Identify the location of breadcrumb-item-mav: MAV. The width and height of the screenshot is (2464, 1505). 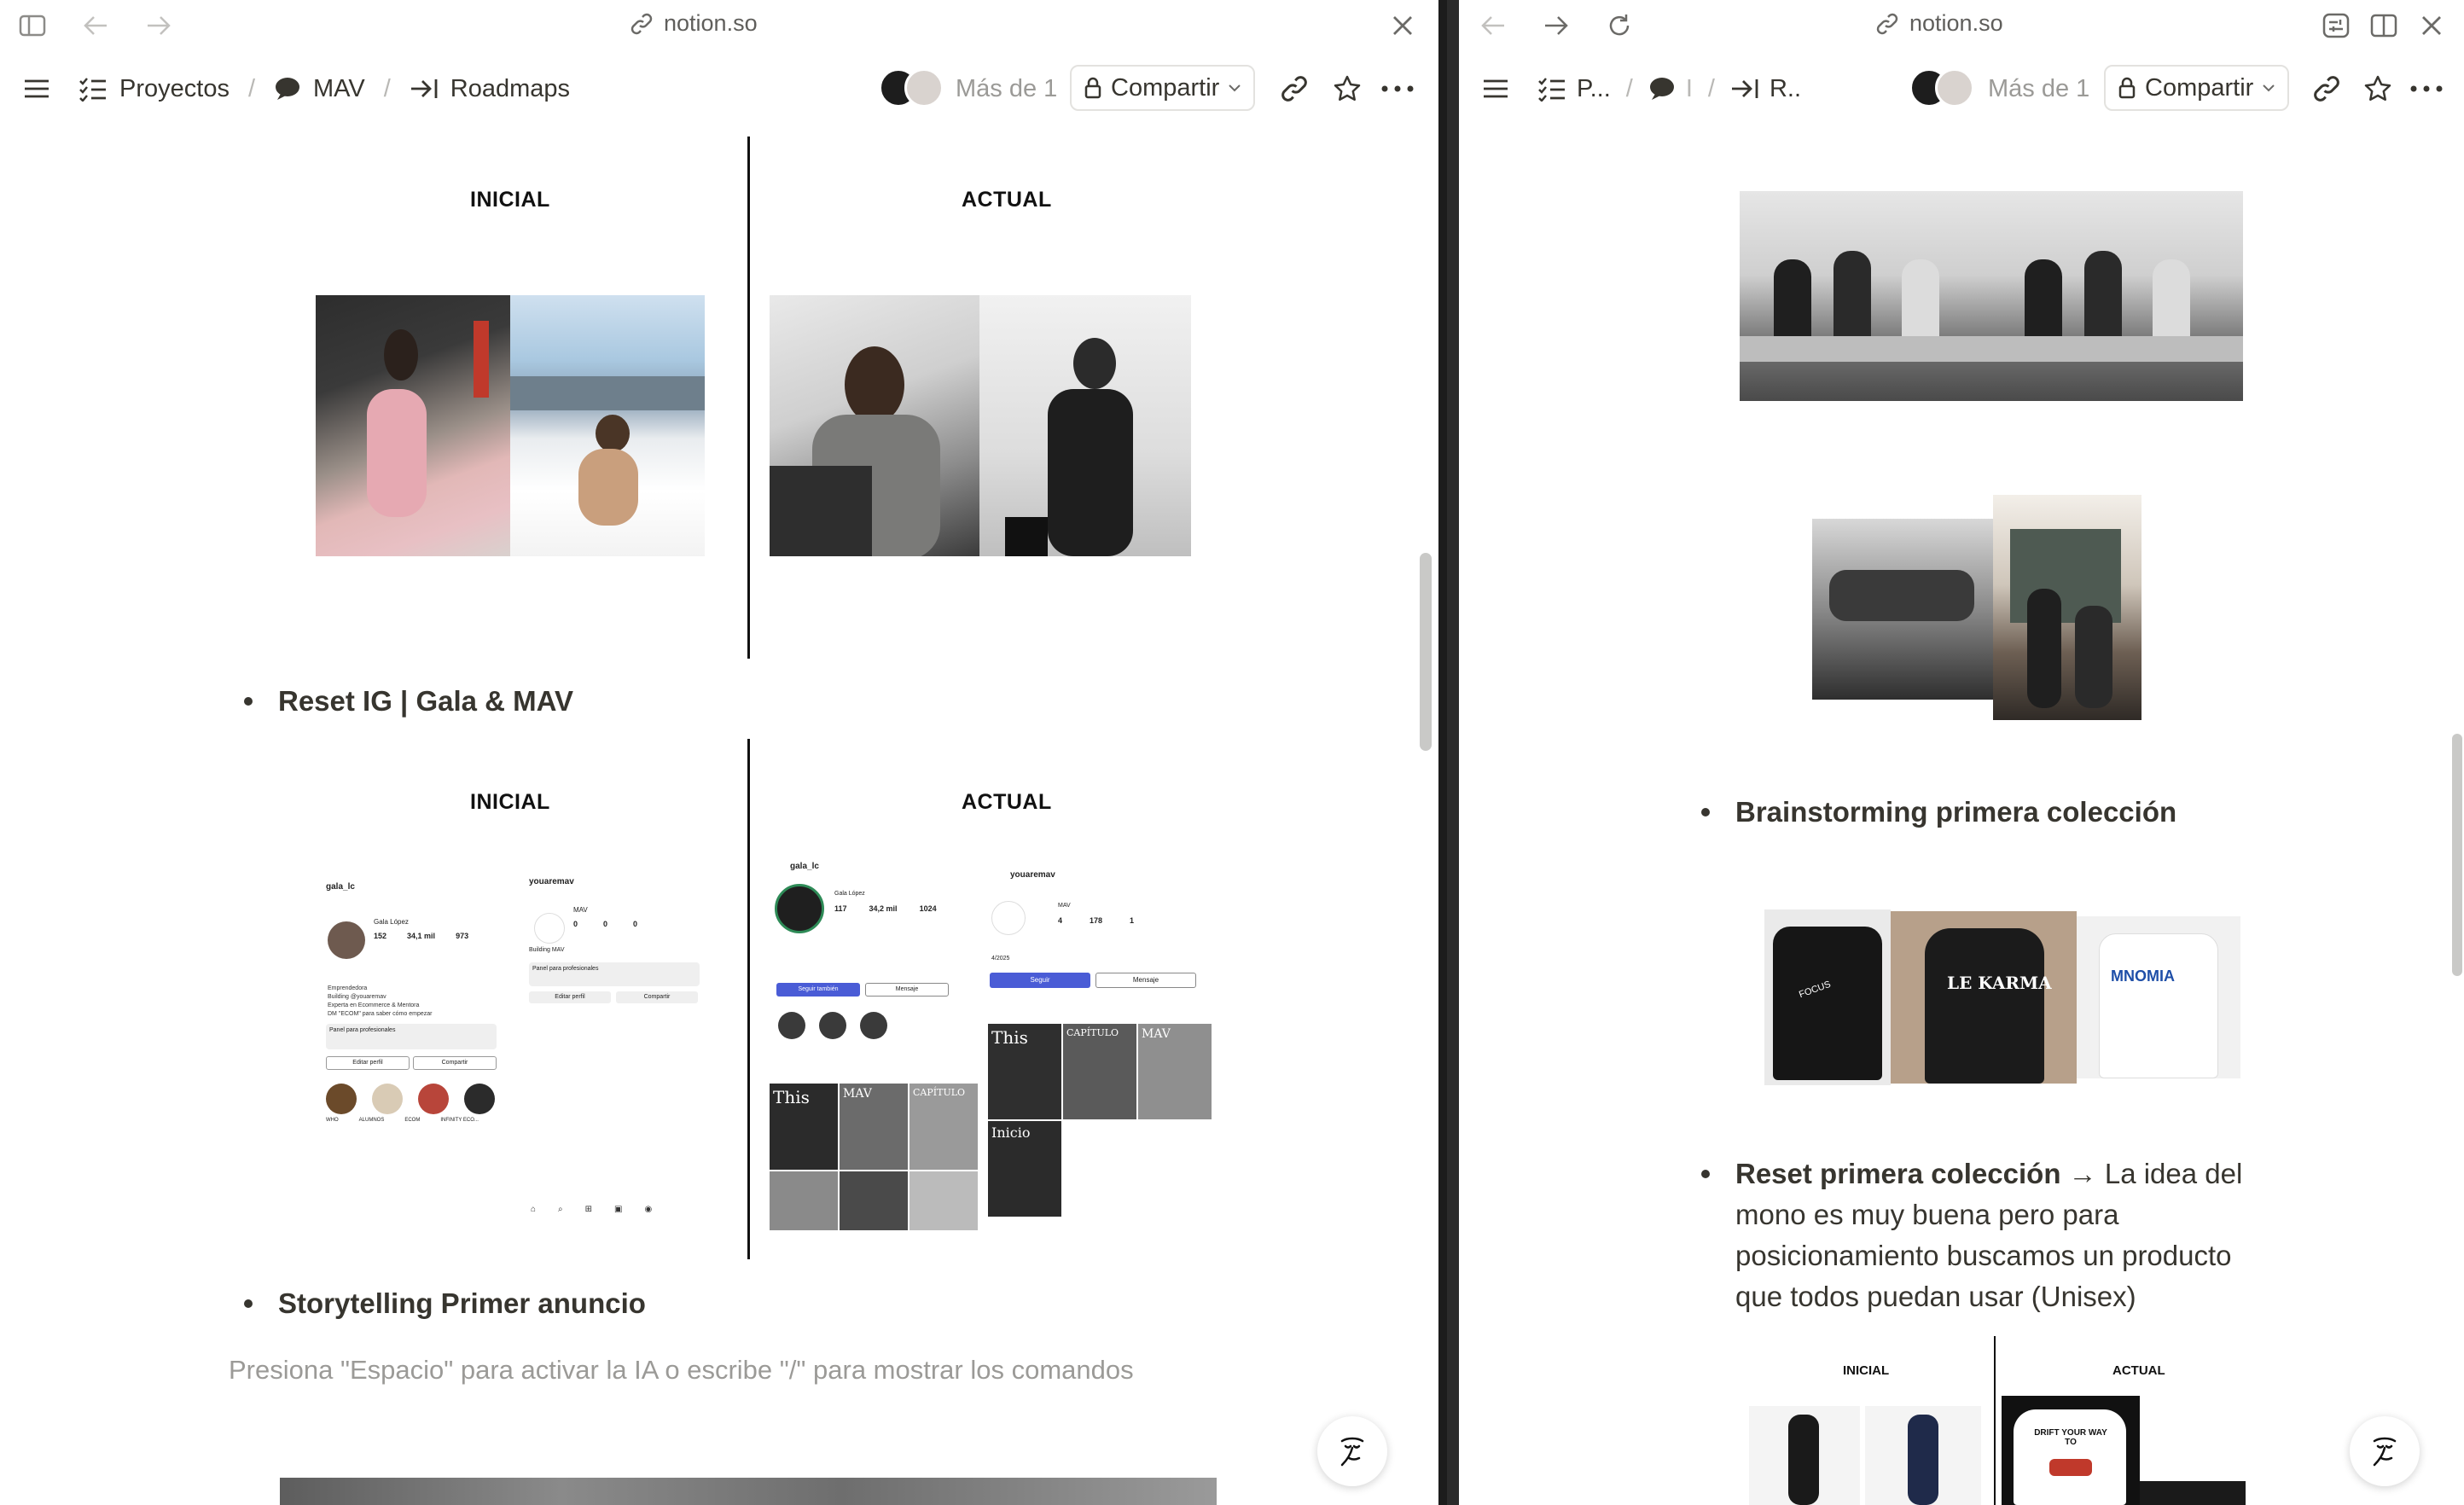
(339, 89).